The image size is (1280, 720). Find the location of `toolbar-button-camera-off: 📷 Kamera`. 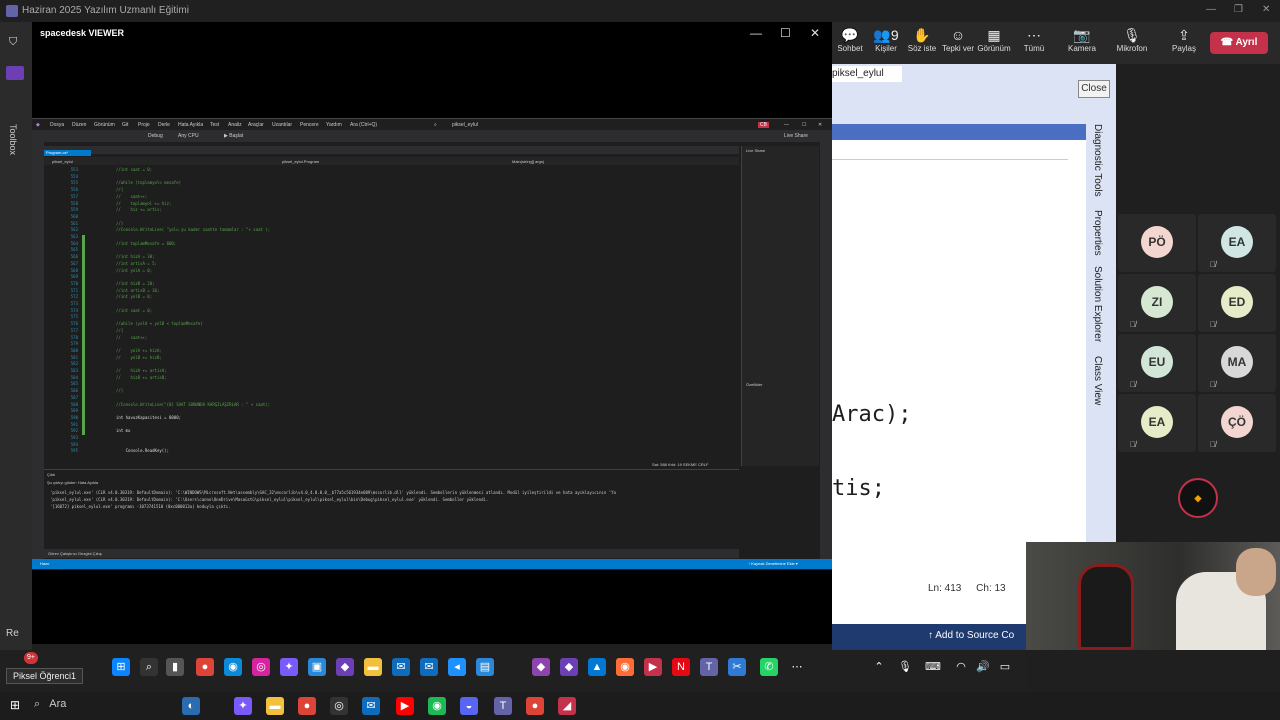

toolbar-button-camera-off: 📷 Kamera is located at coordinates (1082, 39).